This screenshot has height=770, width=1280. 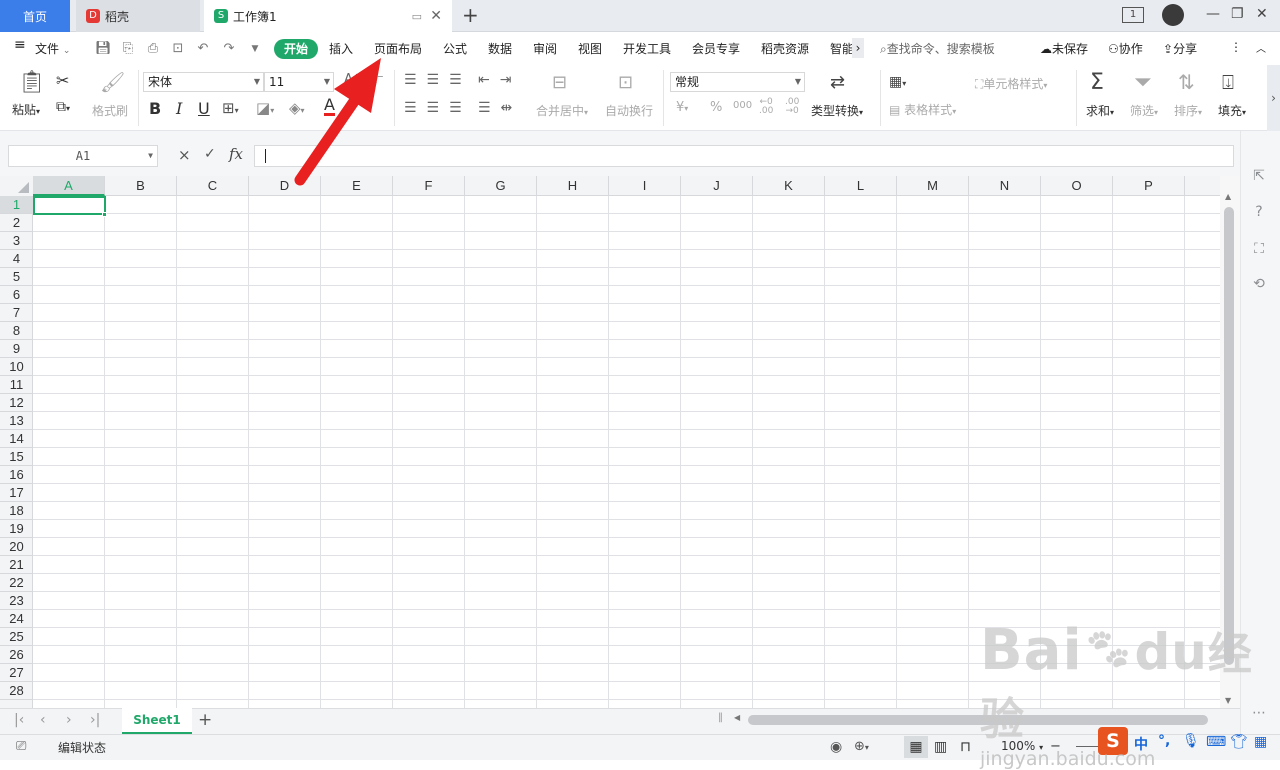 What do you see at coordinates (35, 16) in the screenshot?
I see `tab-home: 首页` at bounding box center [35, 16].